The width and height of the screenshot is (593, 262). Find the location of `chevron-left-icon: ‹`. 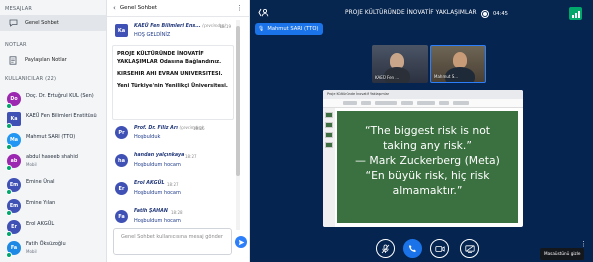

chevron-left-icon: ‹ is located at coordinates (114, 8).